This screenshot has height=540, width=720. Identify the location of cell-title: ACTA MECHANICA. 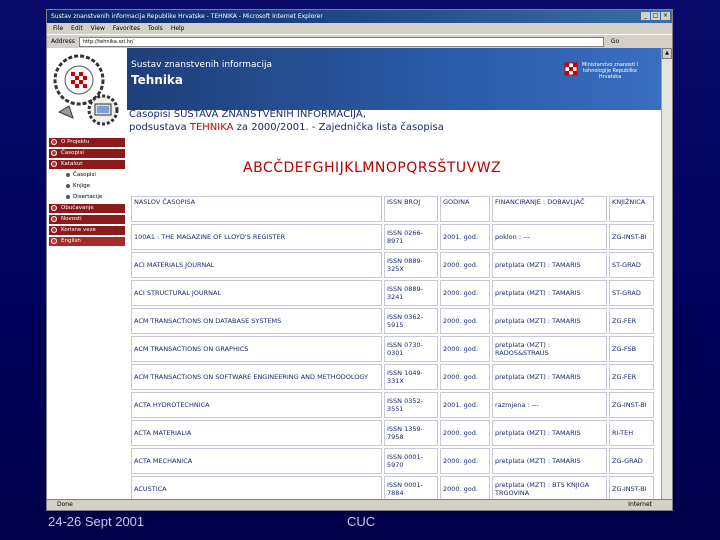
(256, 461).